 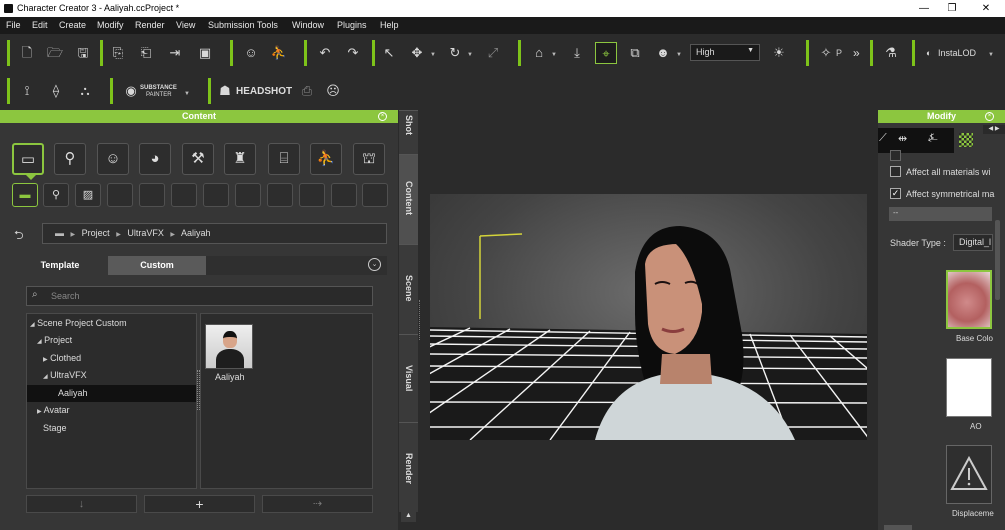 What do you see at coordinates (111, 358) in the screenshot?
I see `tree-node-clothed: ▶ Clothed` at bounding box center [111, 358].